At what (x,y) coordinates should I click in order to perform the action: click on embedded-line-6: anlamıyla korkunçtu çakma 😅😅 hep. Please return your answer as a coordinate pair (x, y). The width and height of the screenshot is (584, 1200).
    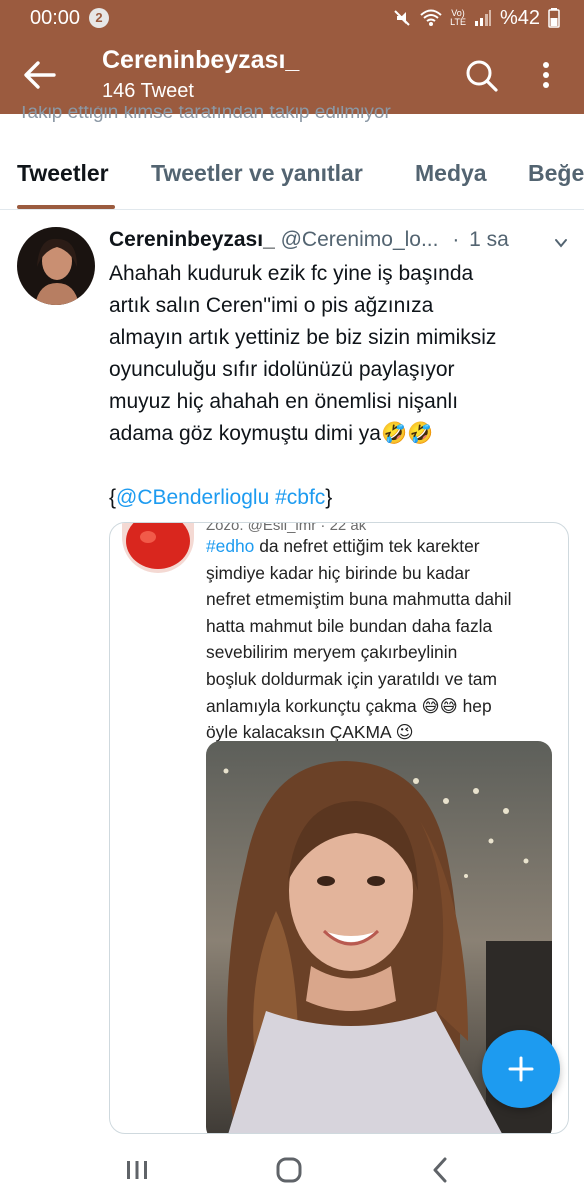
    Looking at the image, I should click on (349, 705).